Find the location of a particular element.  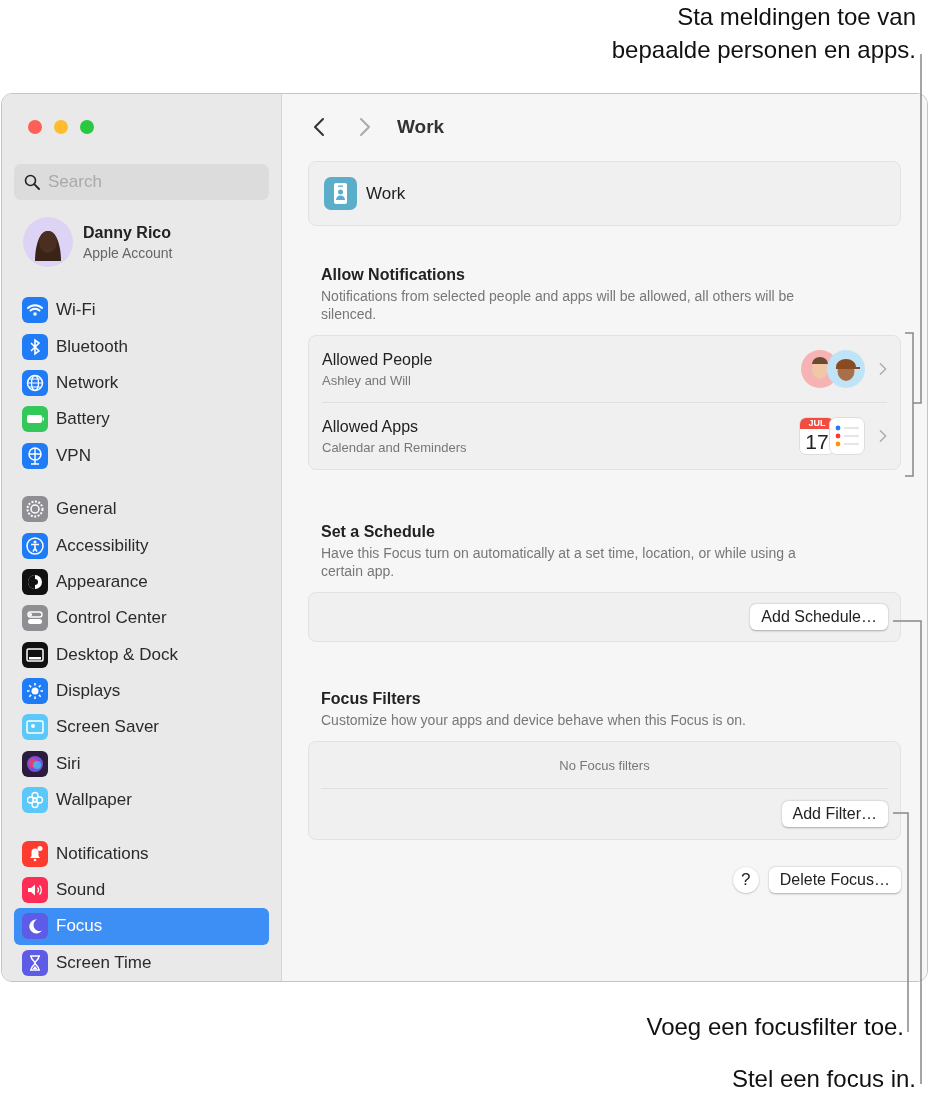

section-title: Focus Filters is located at coordinates (371, 699).